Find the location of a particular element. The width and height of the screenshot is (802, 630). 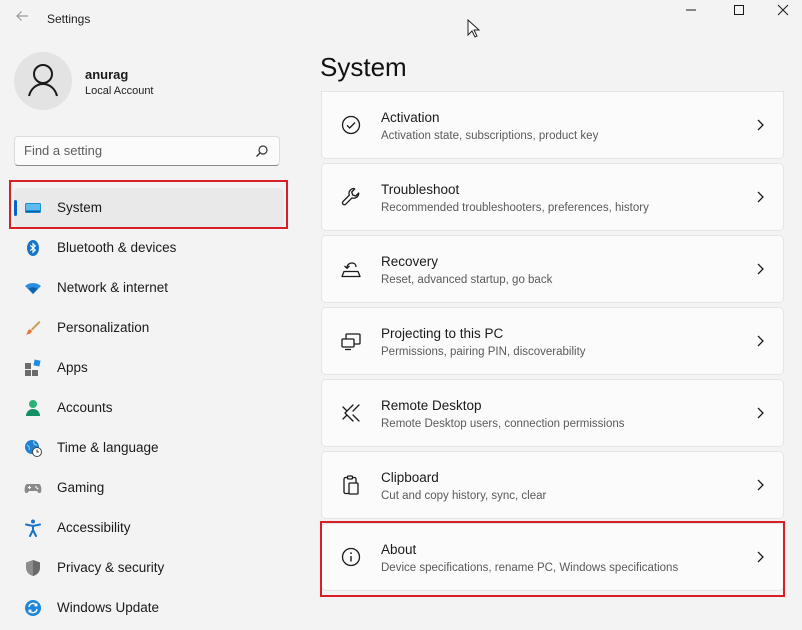

sidebar-item-label: Accessibility is located at coordinates (94, 527).